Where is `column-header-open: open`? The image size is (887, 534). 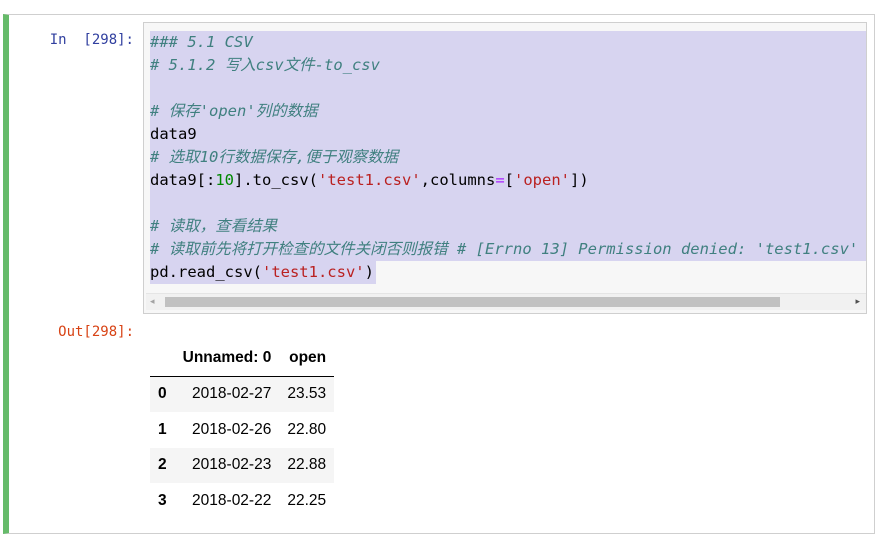 column-header-open: open is located at coordinates (307, 358).